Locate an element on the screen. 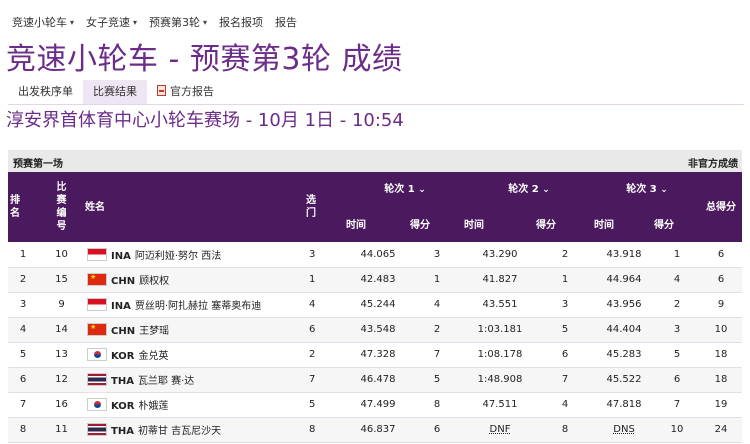 The image size is (750, 444). tab-0: 出发秩序单 is located at coordinates (45, 92).